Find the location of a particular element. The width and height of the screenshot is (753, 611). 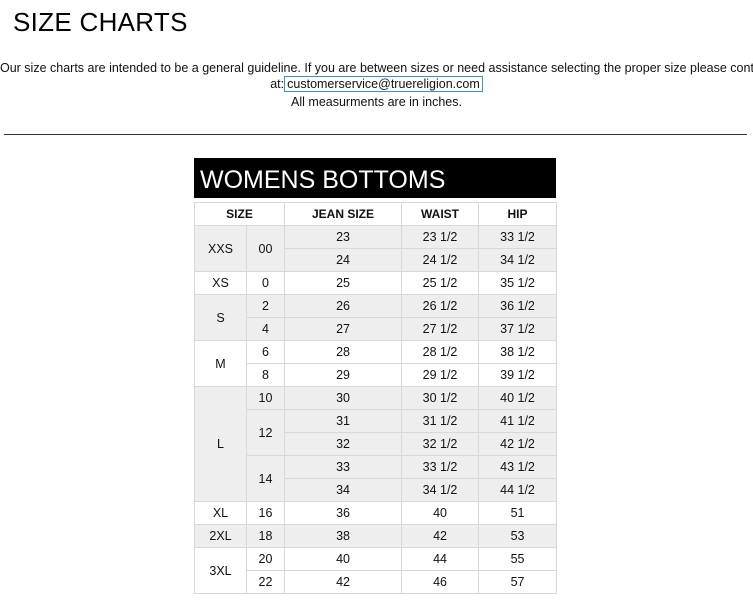

waist-cell: 42 is located at coordinates (440, 536).